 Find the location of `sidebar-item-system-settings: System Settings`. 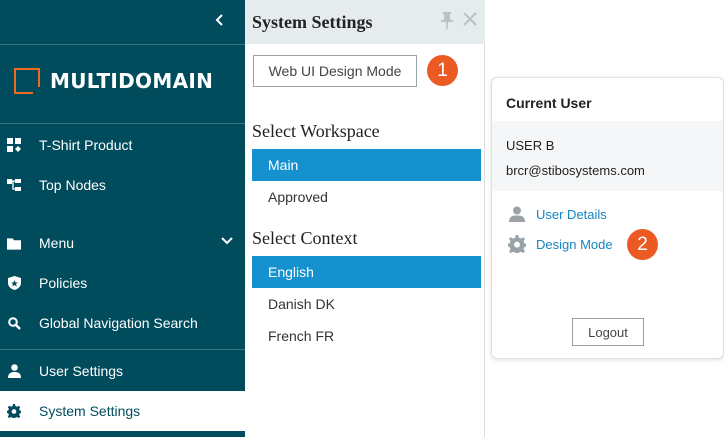

sidebar-item-system-settings: System Settings is located at coordinates (122, 411).